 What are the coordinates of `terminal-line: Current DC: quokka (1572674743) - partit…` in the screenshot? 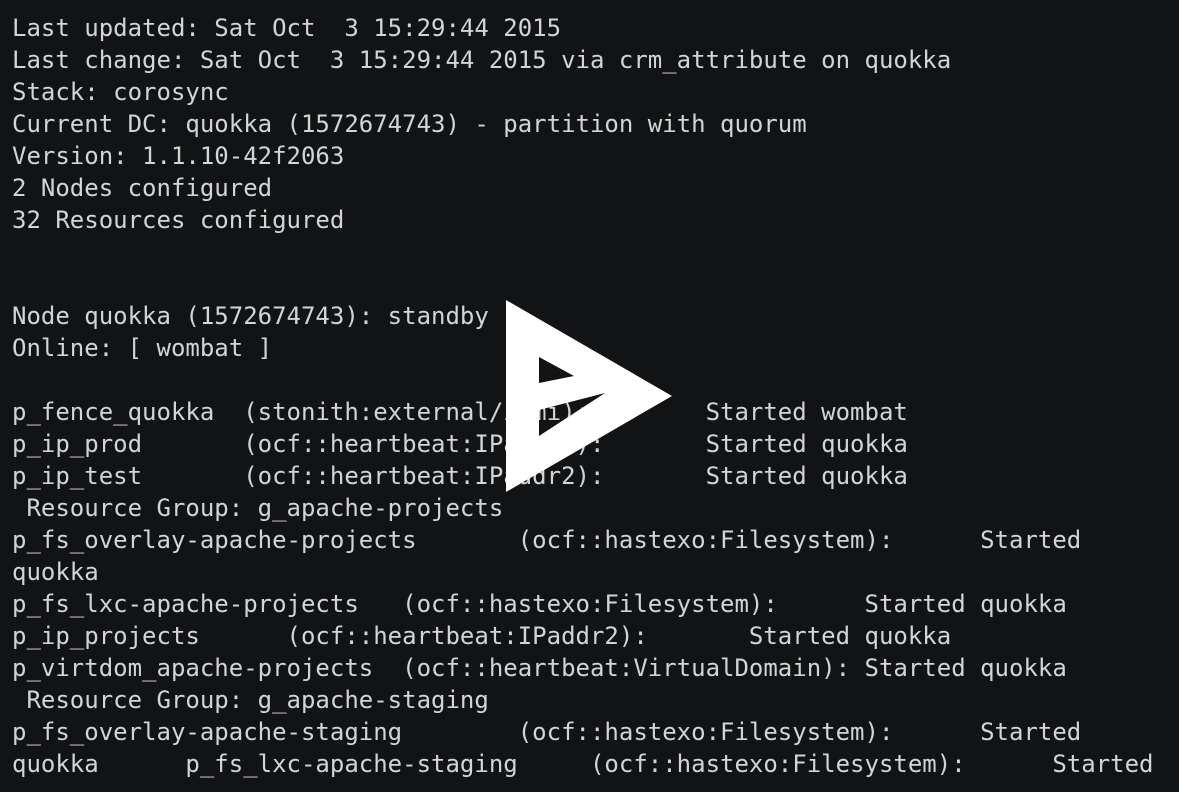 It's located at (409, 124).